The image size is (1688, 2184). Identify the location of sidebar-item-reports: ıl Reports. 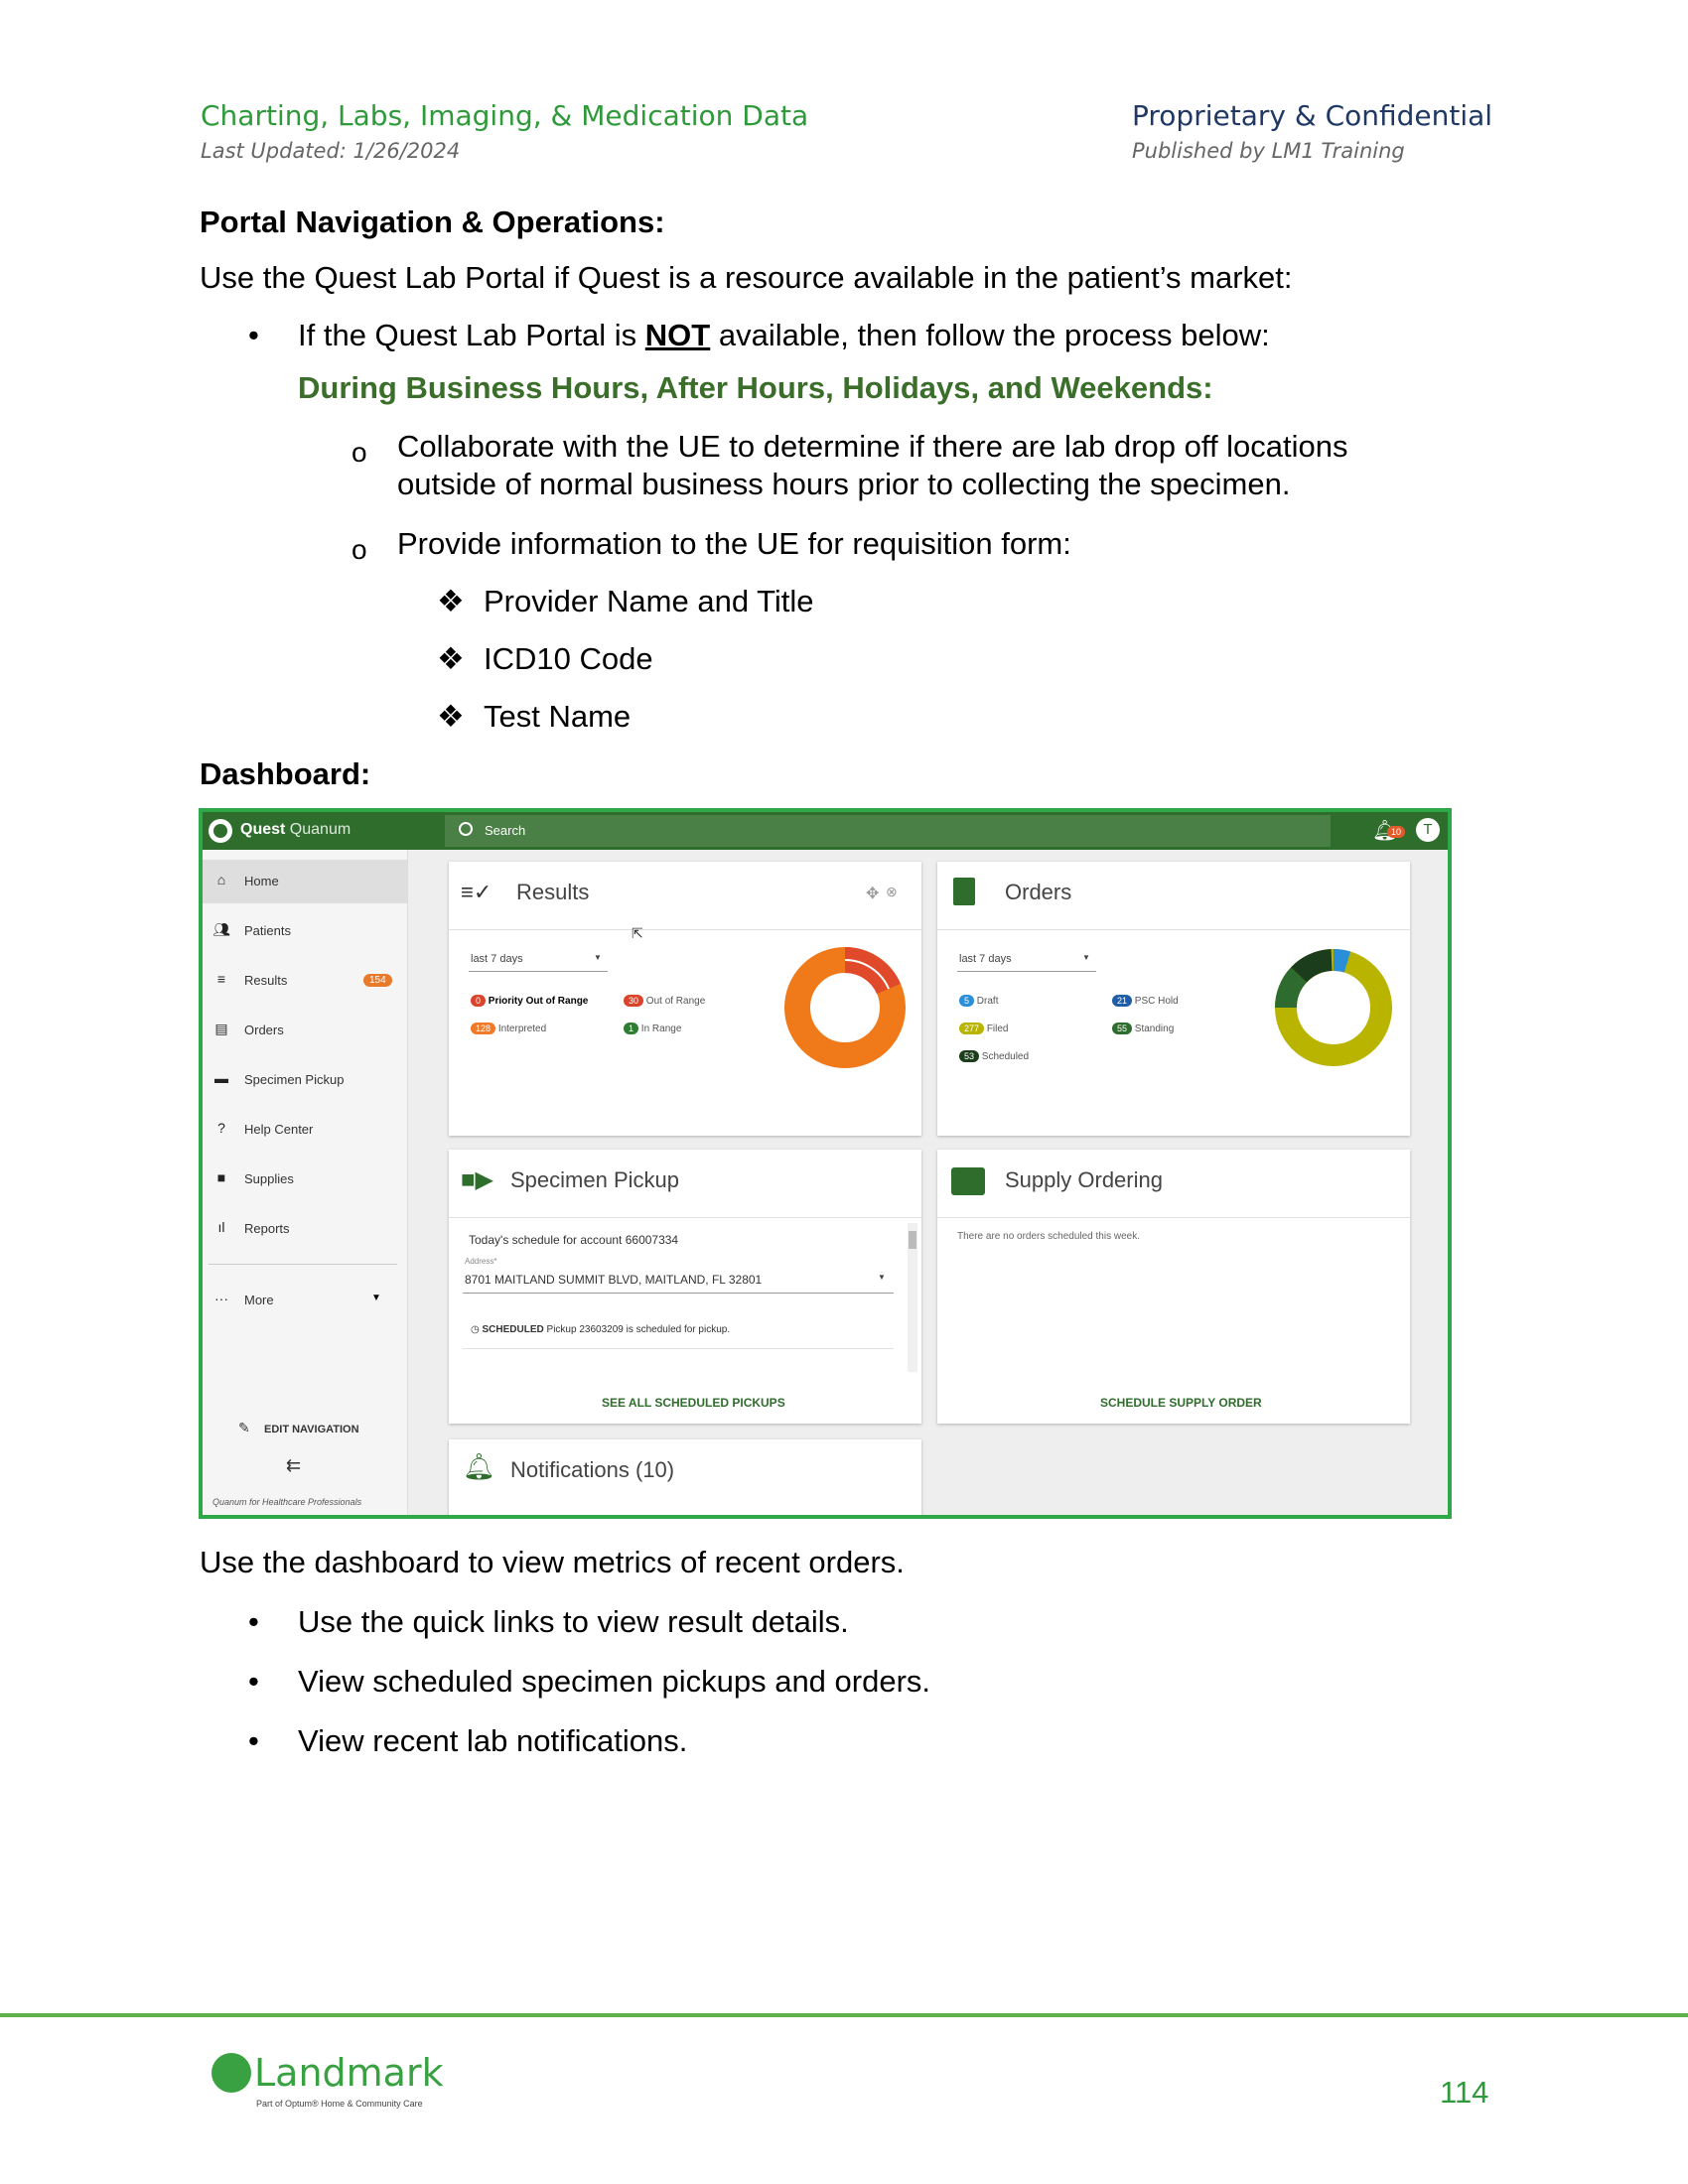
(305, 1229).